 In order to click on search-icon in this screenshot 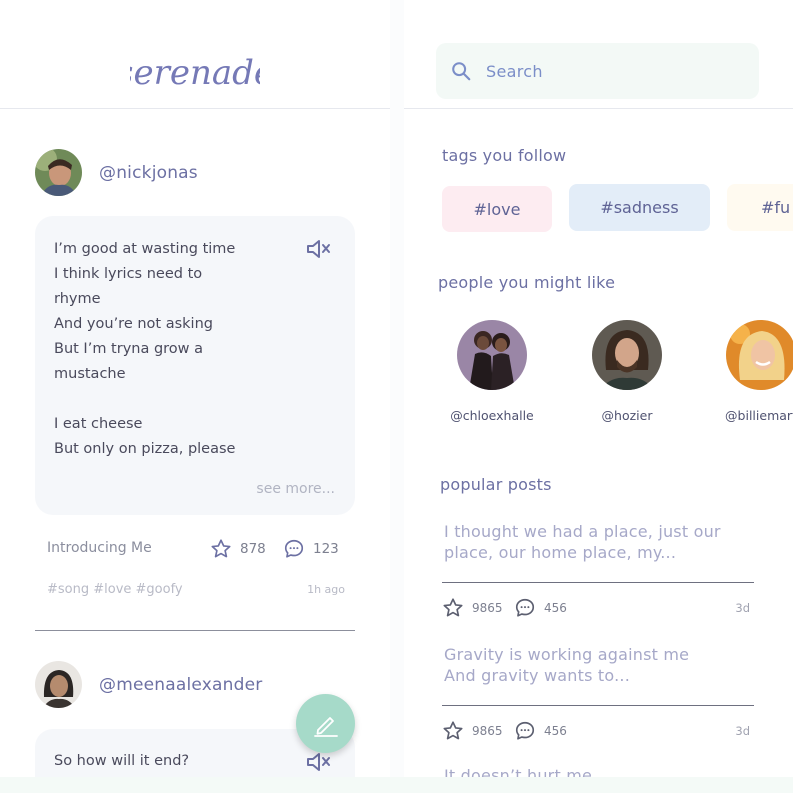, I will do `click(461, 71)`.